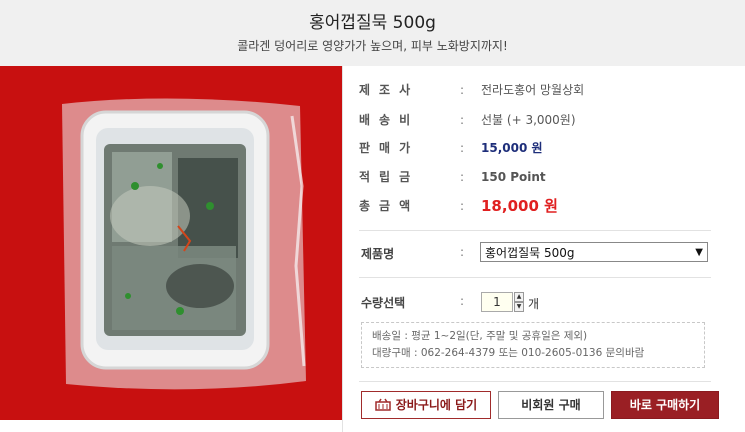  What do you see at coordinates (519, 206) in the screenshot?
I see `total-value: 18,000 원` at bounding box center [519, 206].